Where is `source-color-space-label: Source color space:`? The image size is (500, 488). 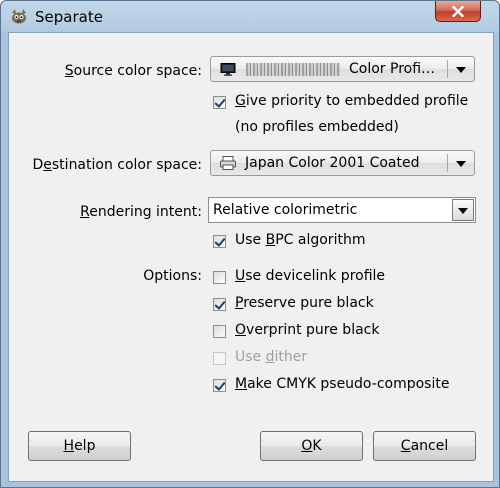
source-color-space-label: Source color space: is located at coordinates (133, 71).